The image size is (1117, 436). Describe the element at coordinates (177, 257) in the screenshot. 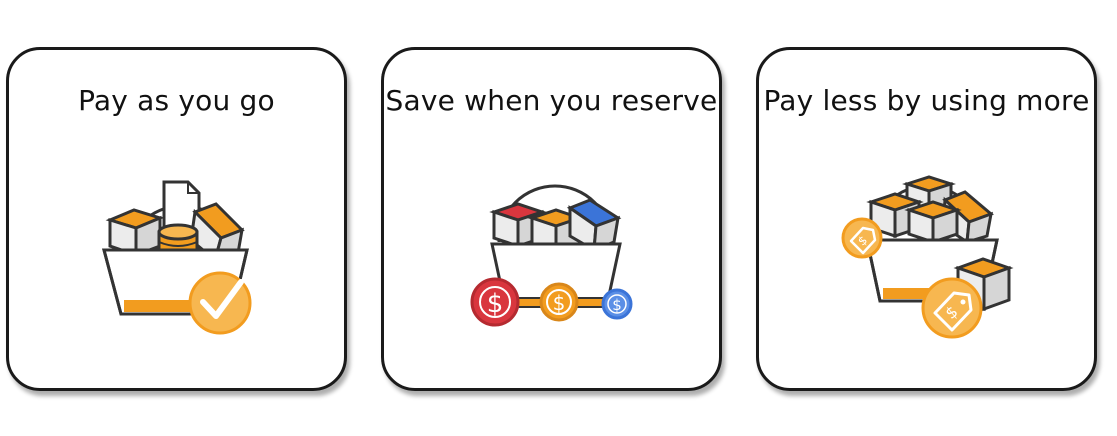

I see `pay-as-you-go-illustration` at that location.